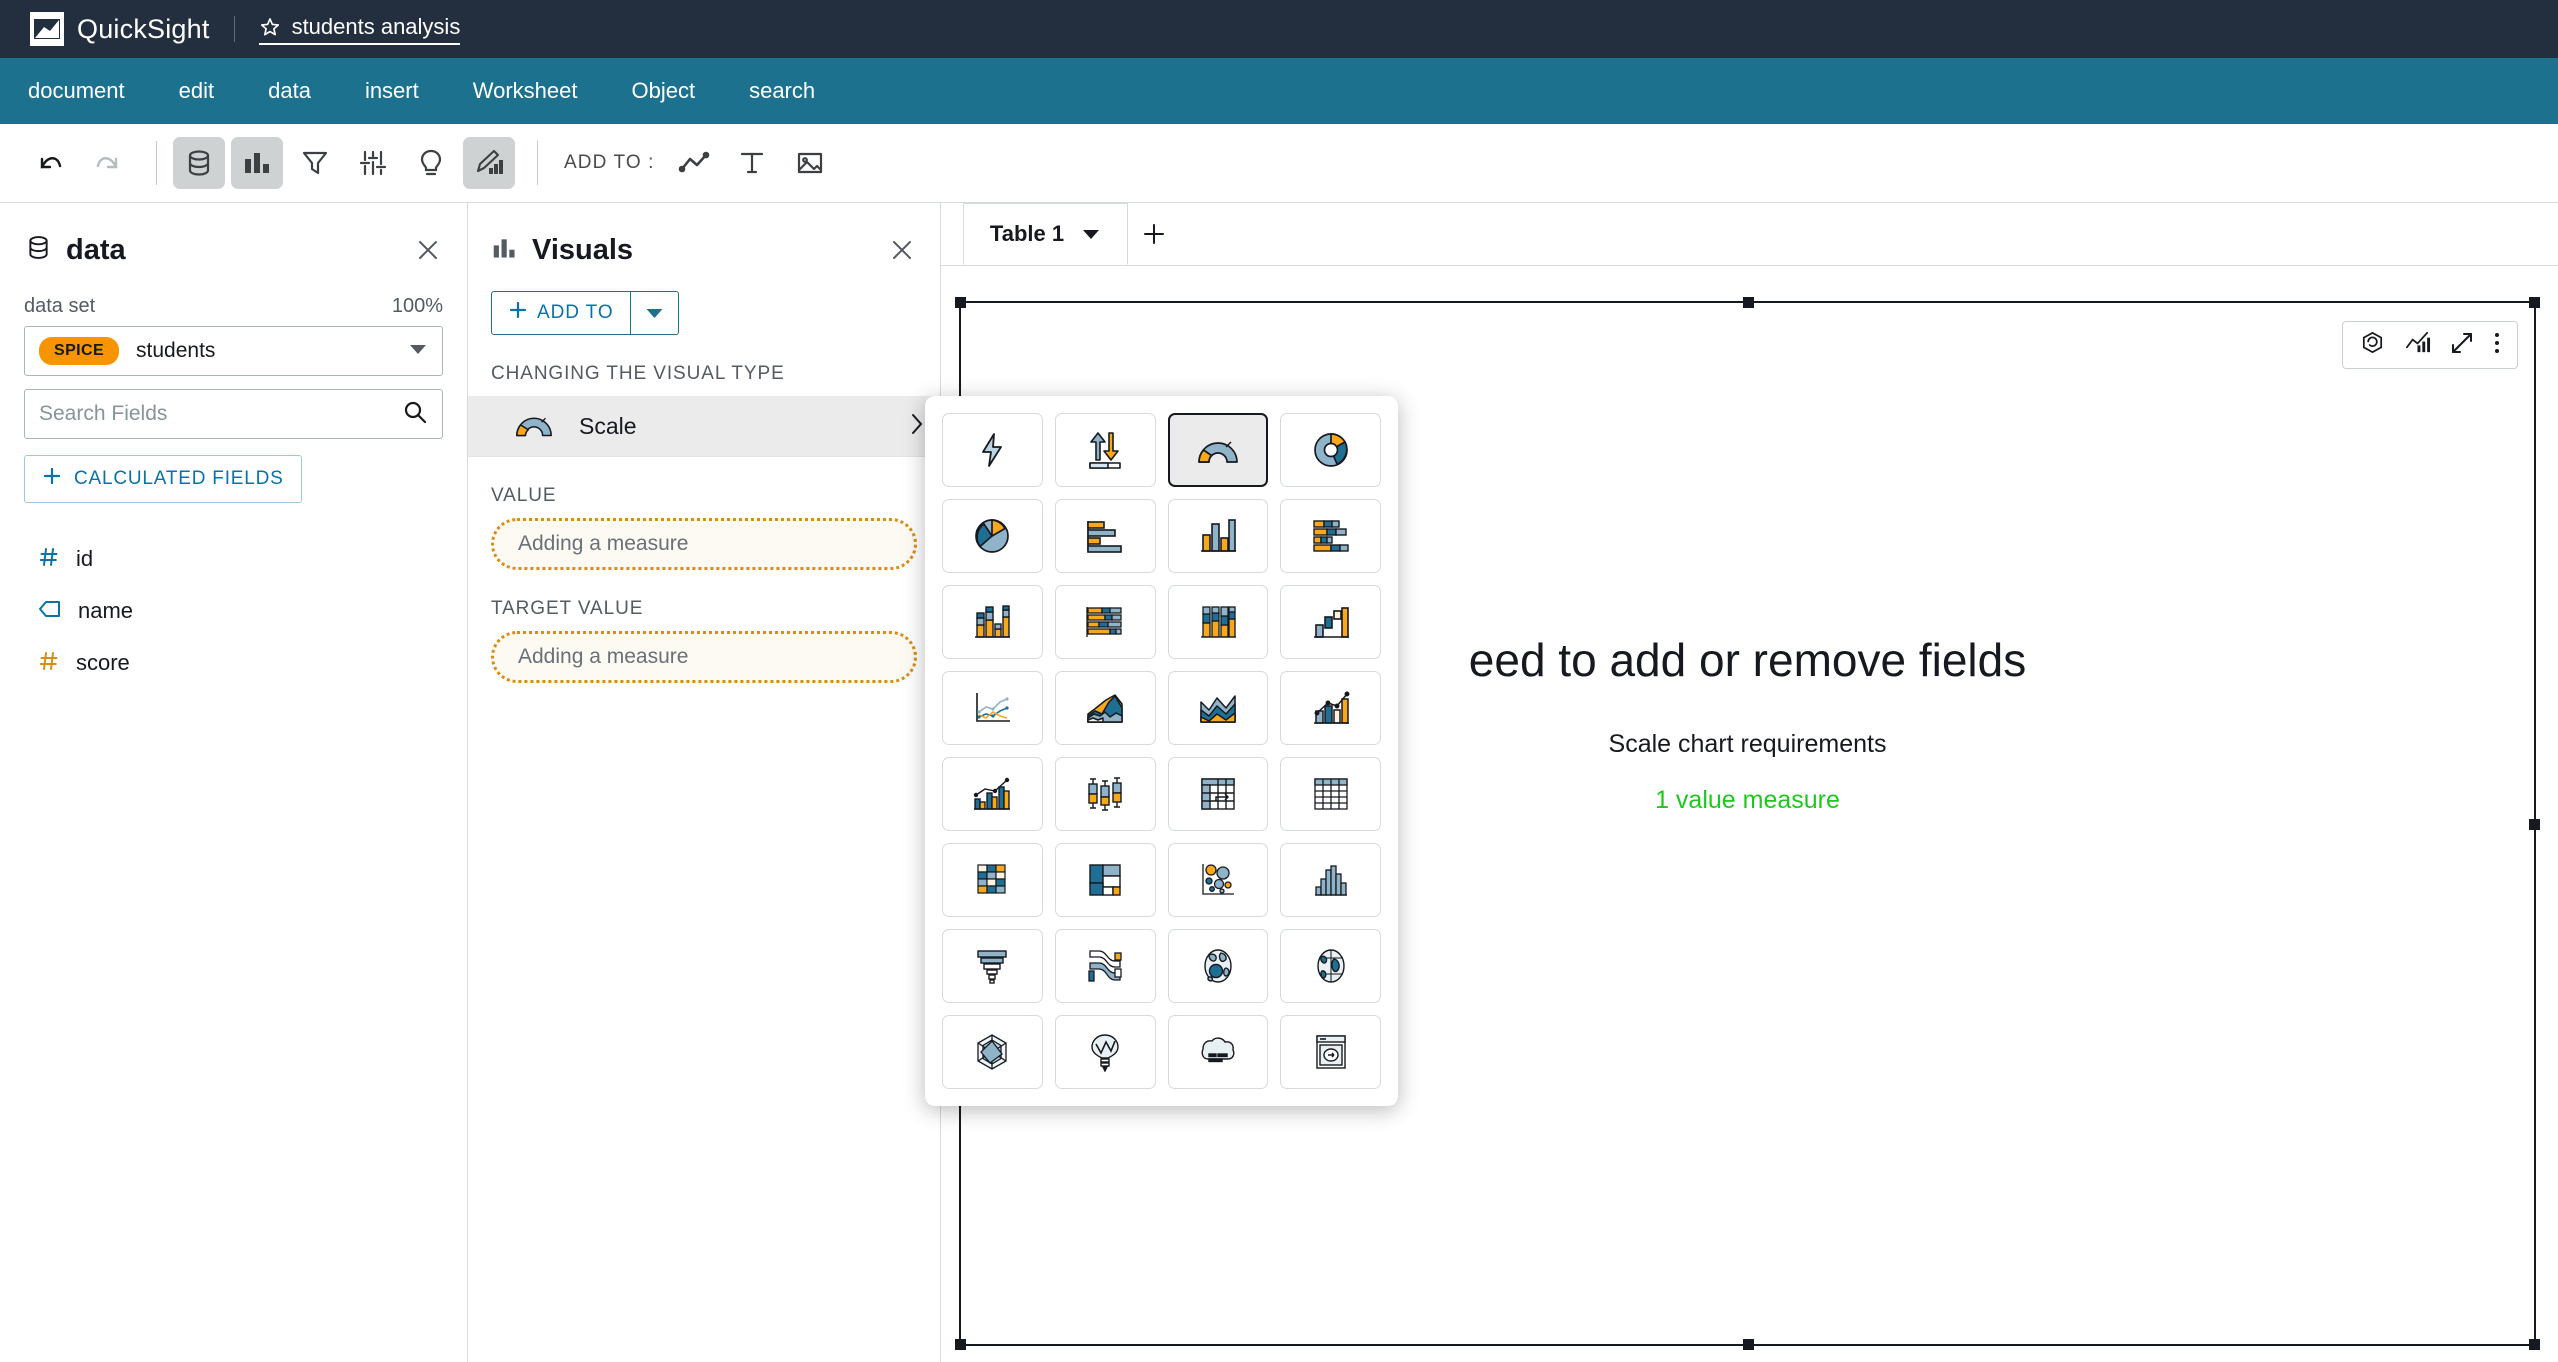  I want to click on visual-type-name: Scale, so click(608, 425).